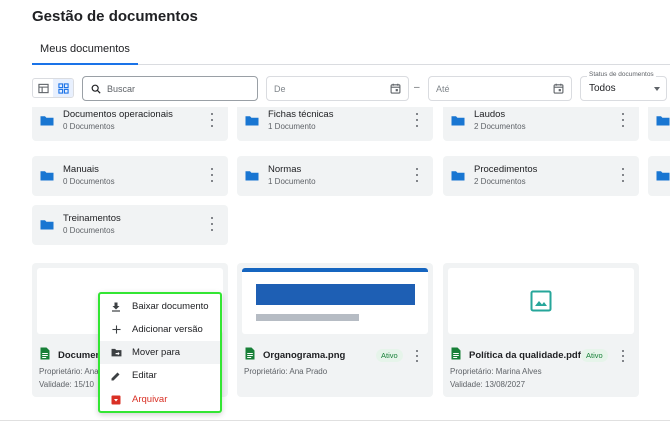 This screenshot has width=670, height=424. I want to click on grid-view-icon, so click(63, 88).